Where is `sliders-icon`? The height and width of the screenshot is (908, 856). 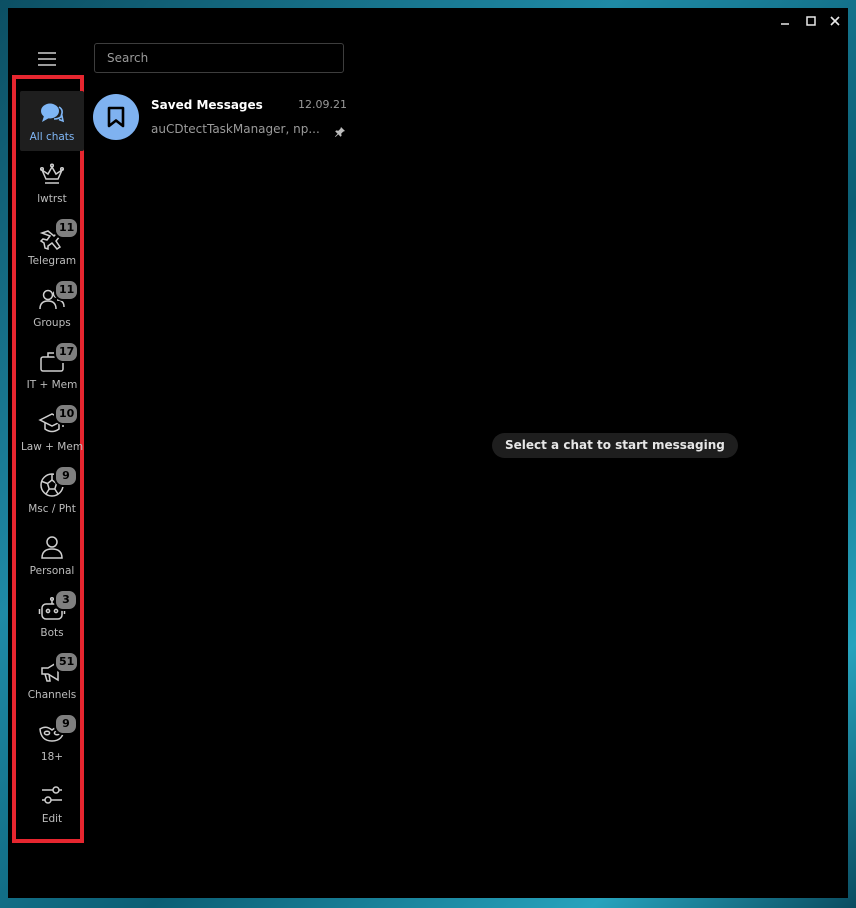 sliders-icon is located at coordinates (52, 795).